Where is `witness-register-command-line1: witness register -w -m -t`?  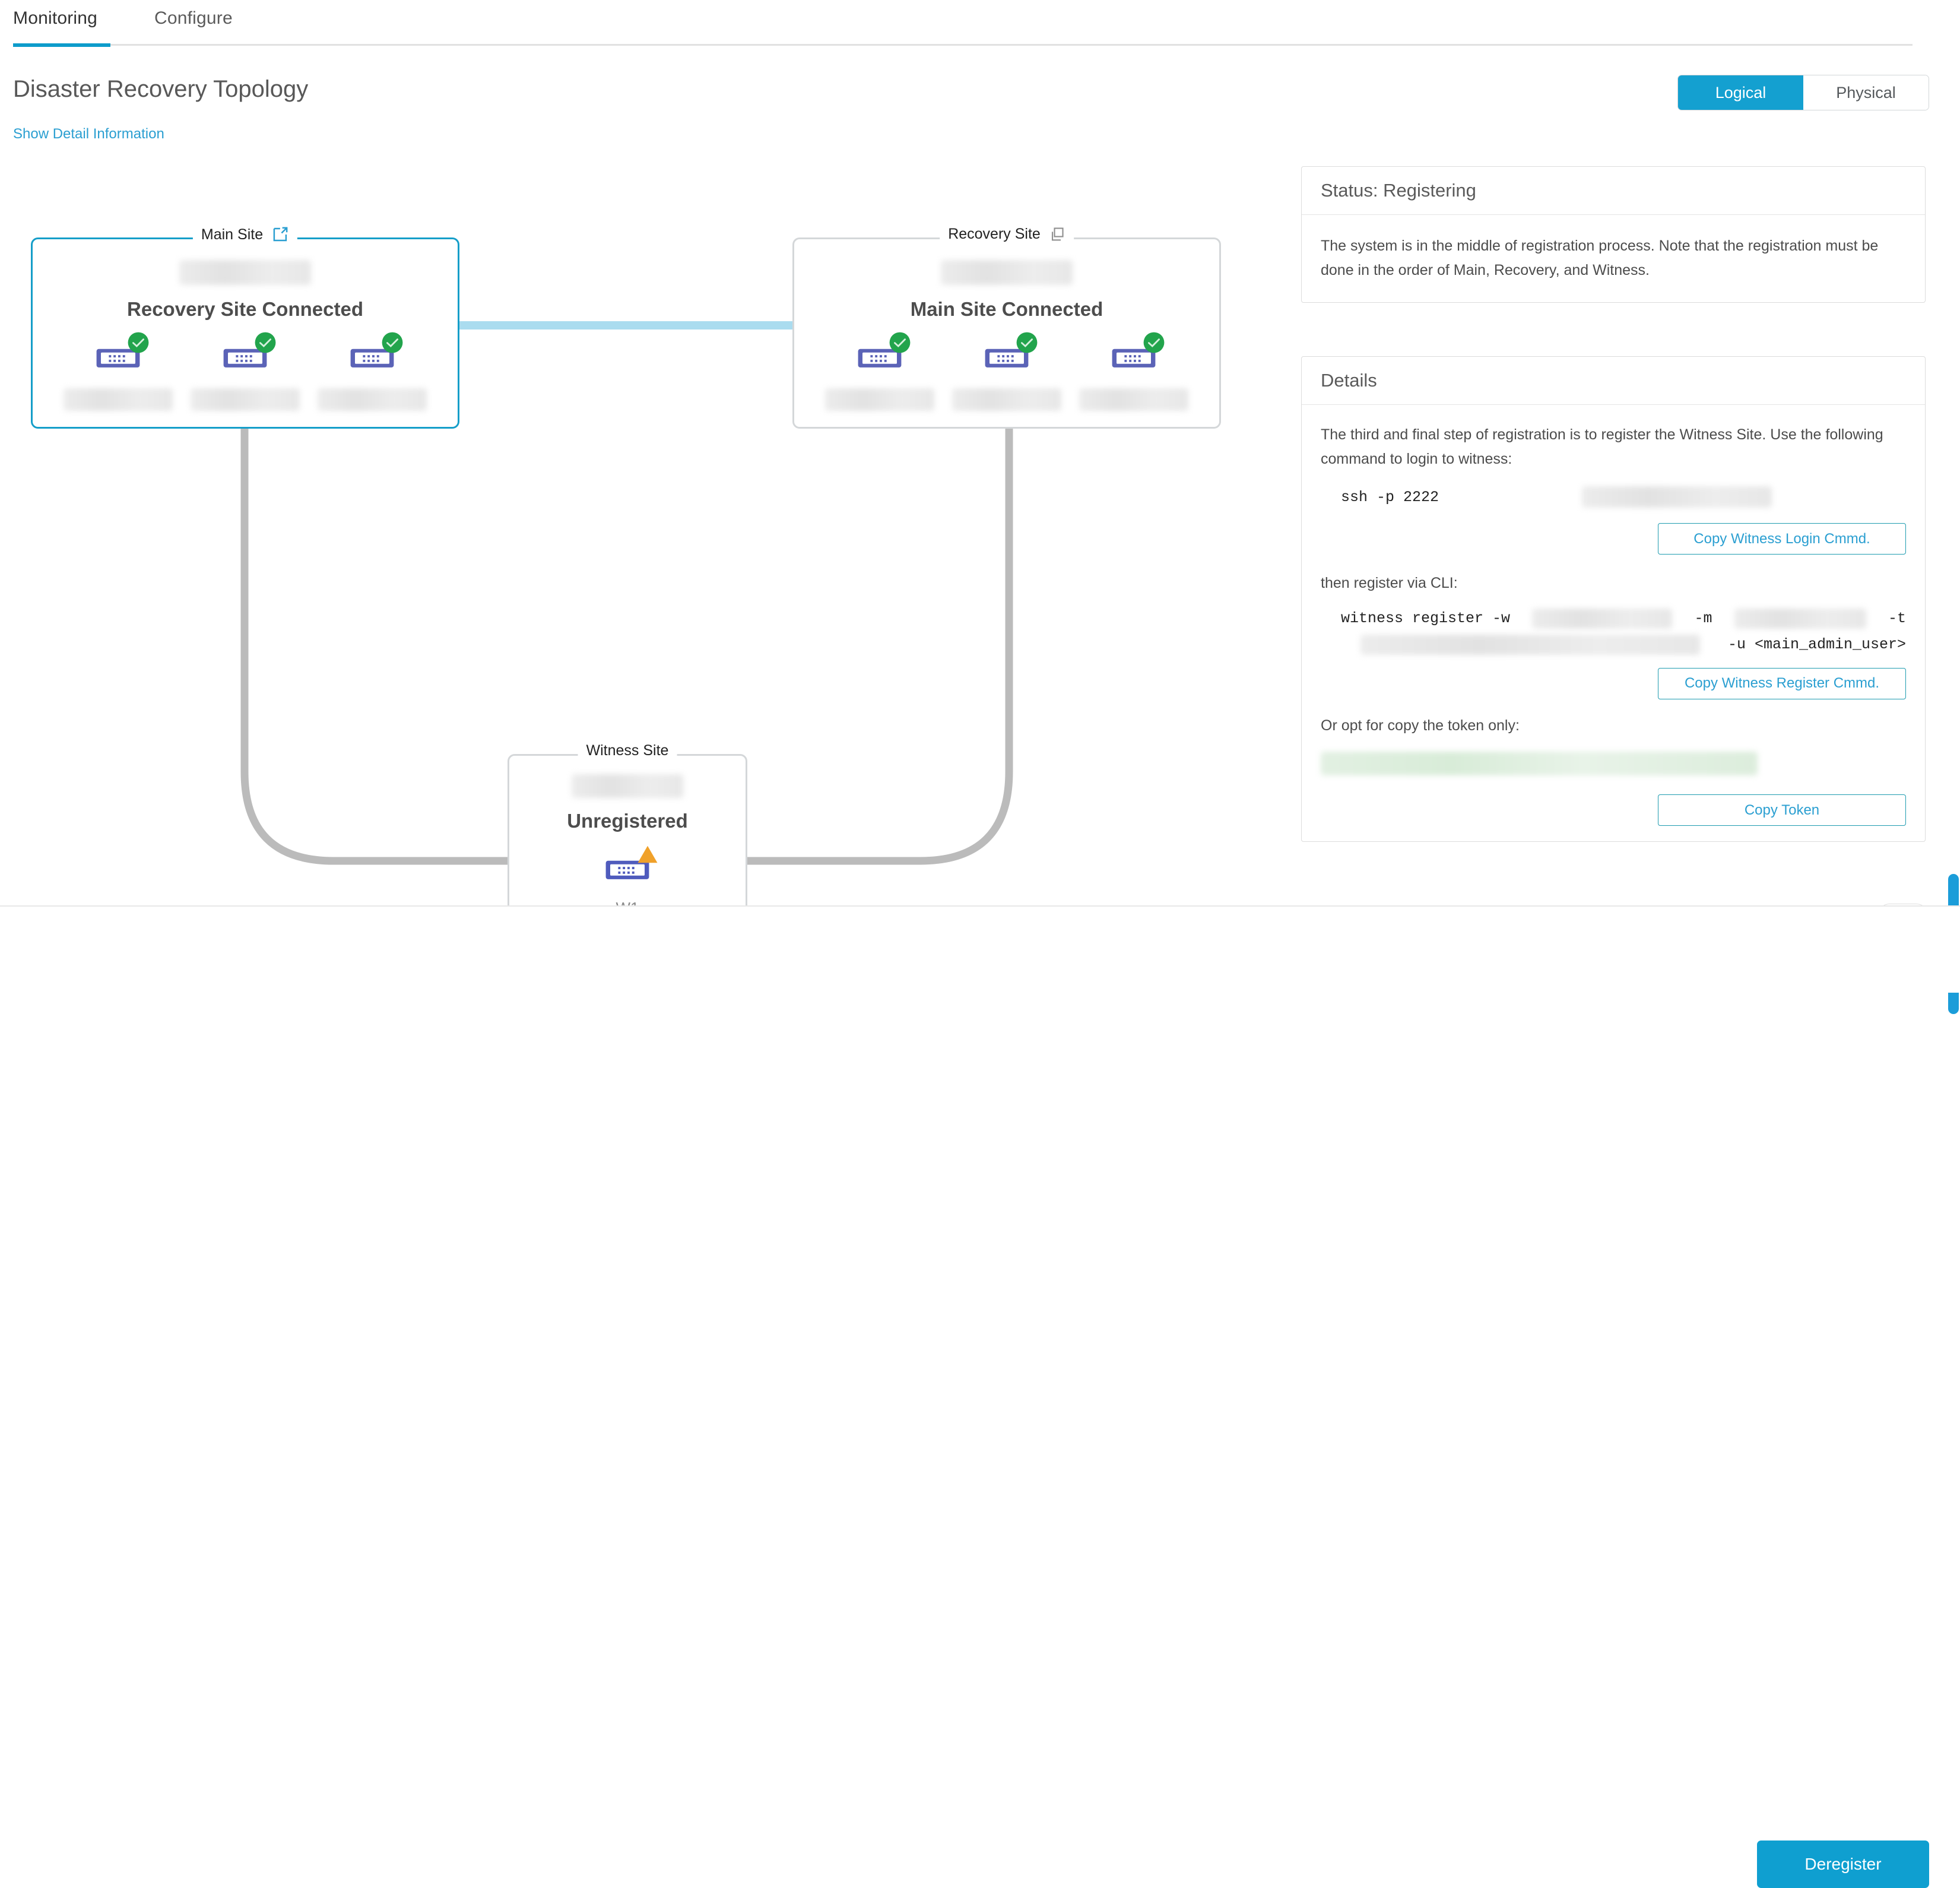 witness-register-command-line1: witness register -w -m -t is located at coordinates (1613, 618).